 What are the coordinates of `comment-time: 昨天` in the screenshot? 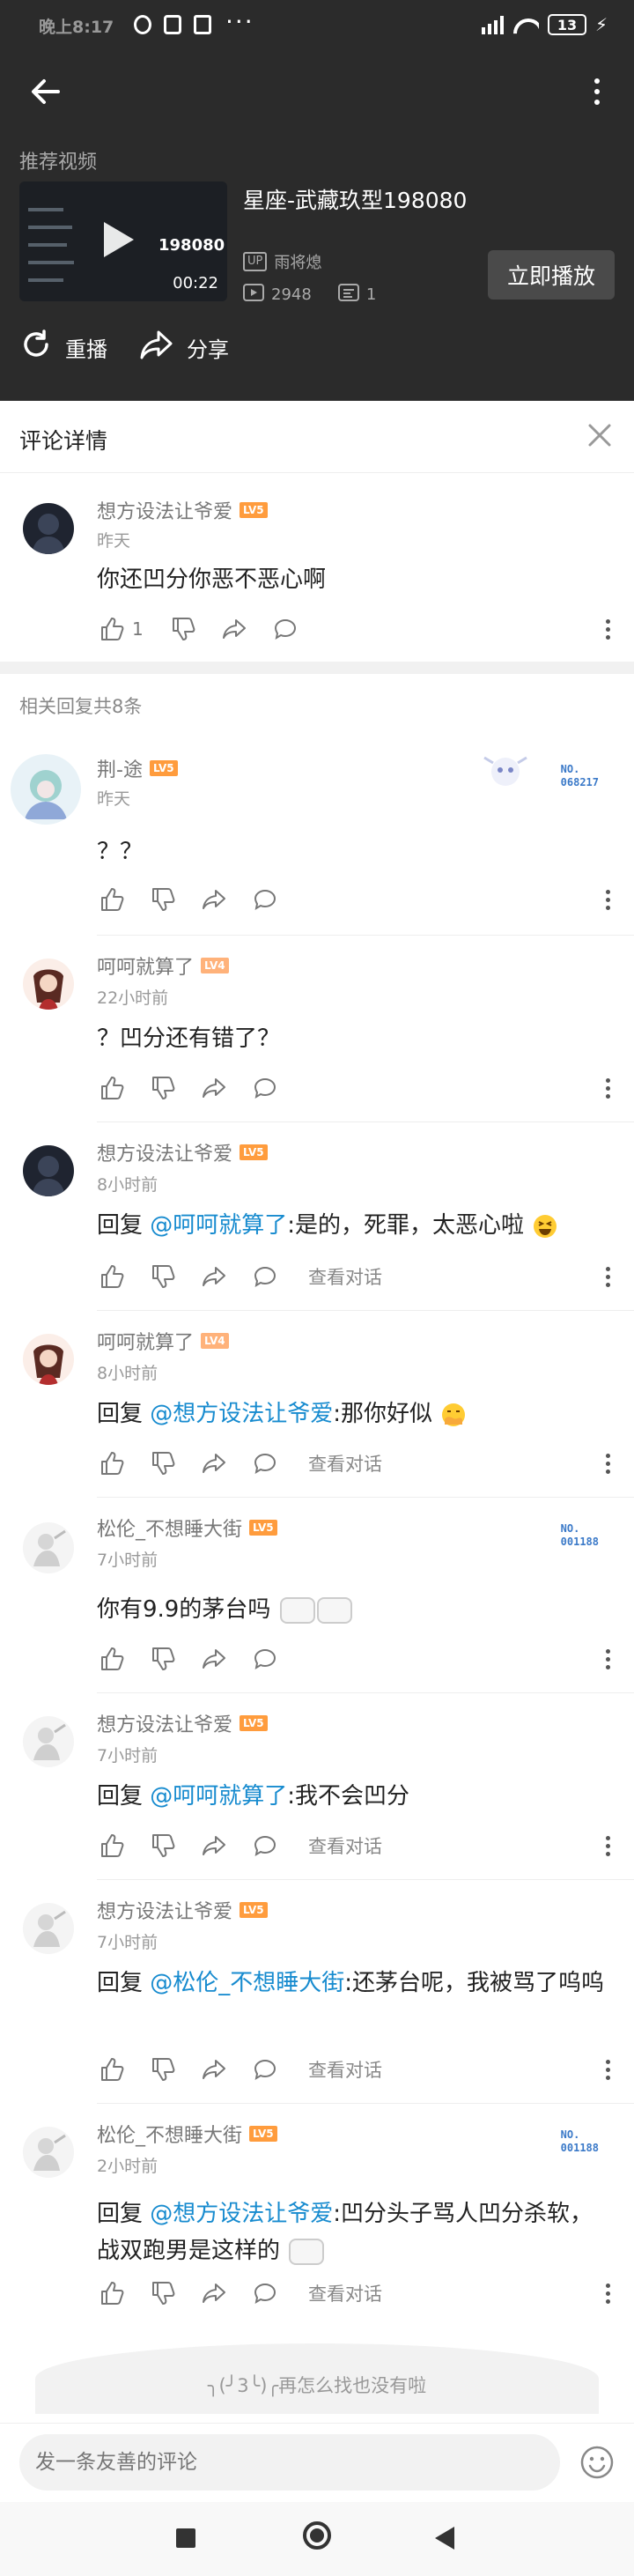 It's located at (114, 799).